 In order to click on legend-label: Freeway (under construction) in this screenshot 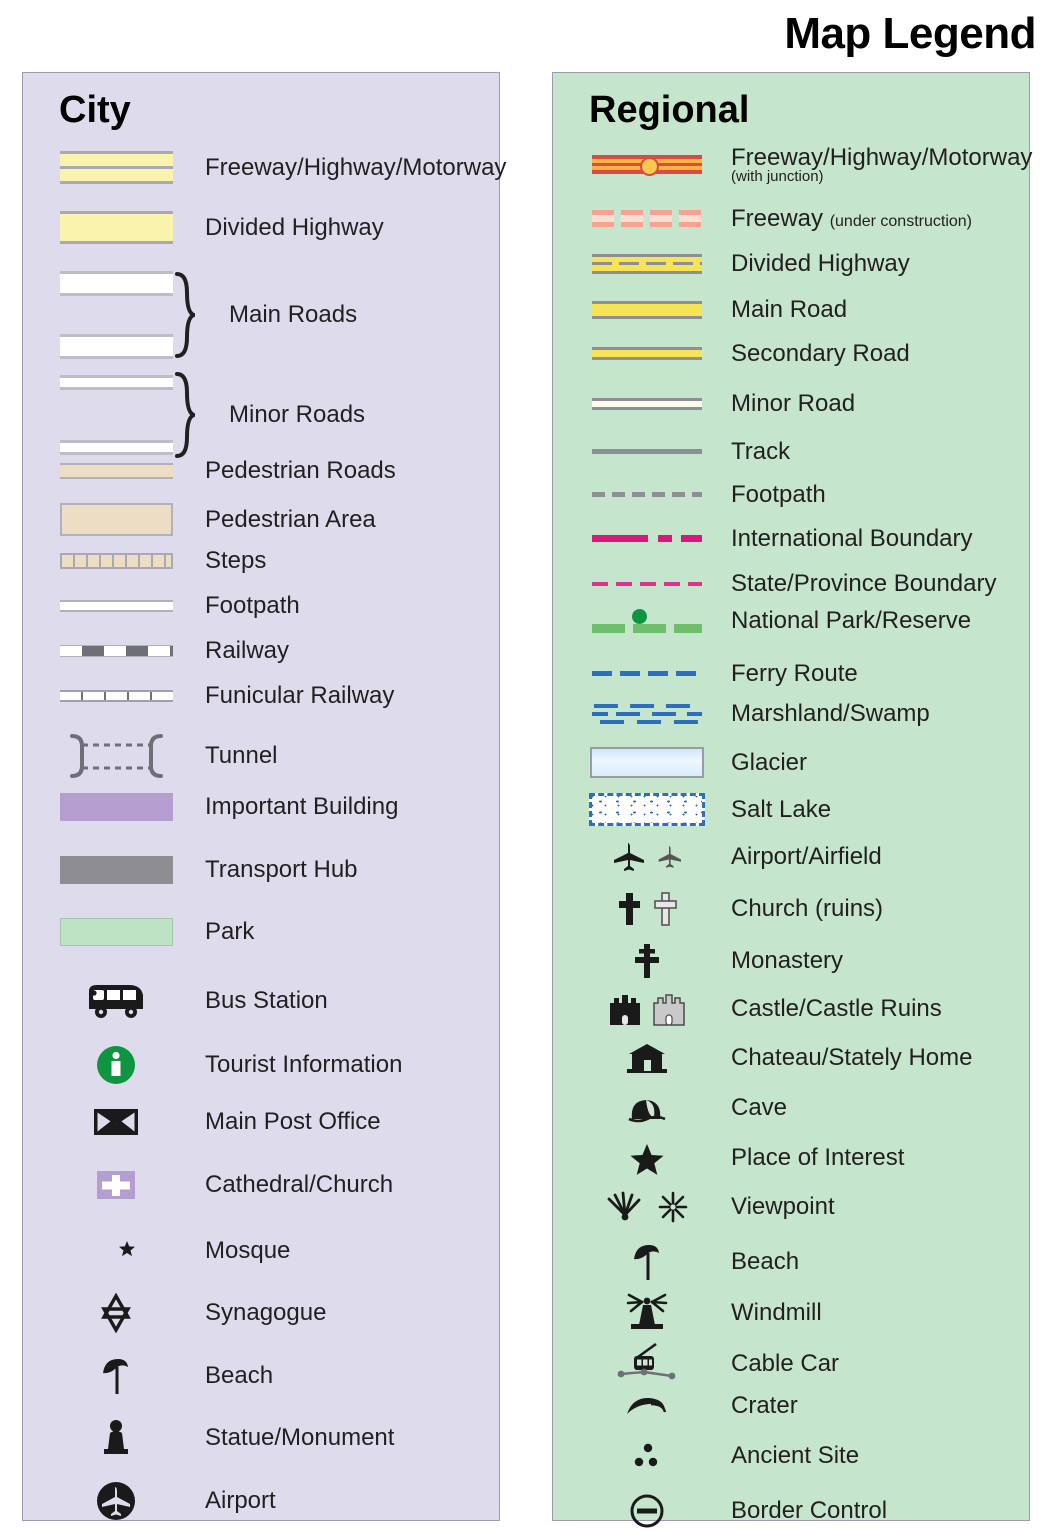, I will do `click(844, 218)`.